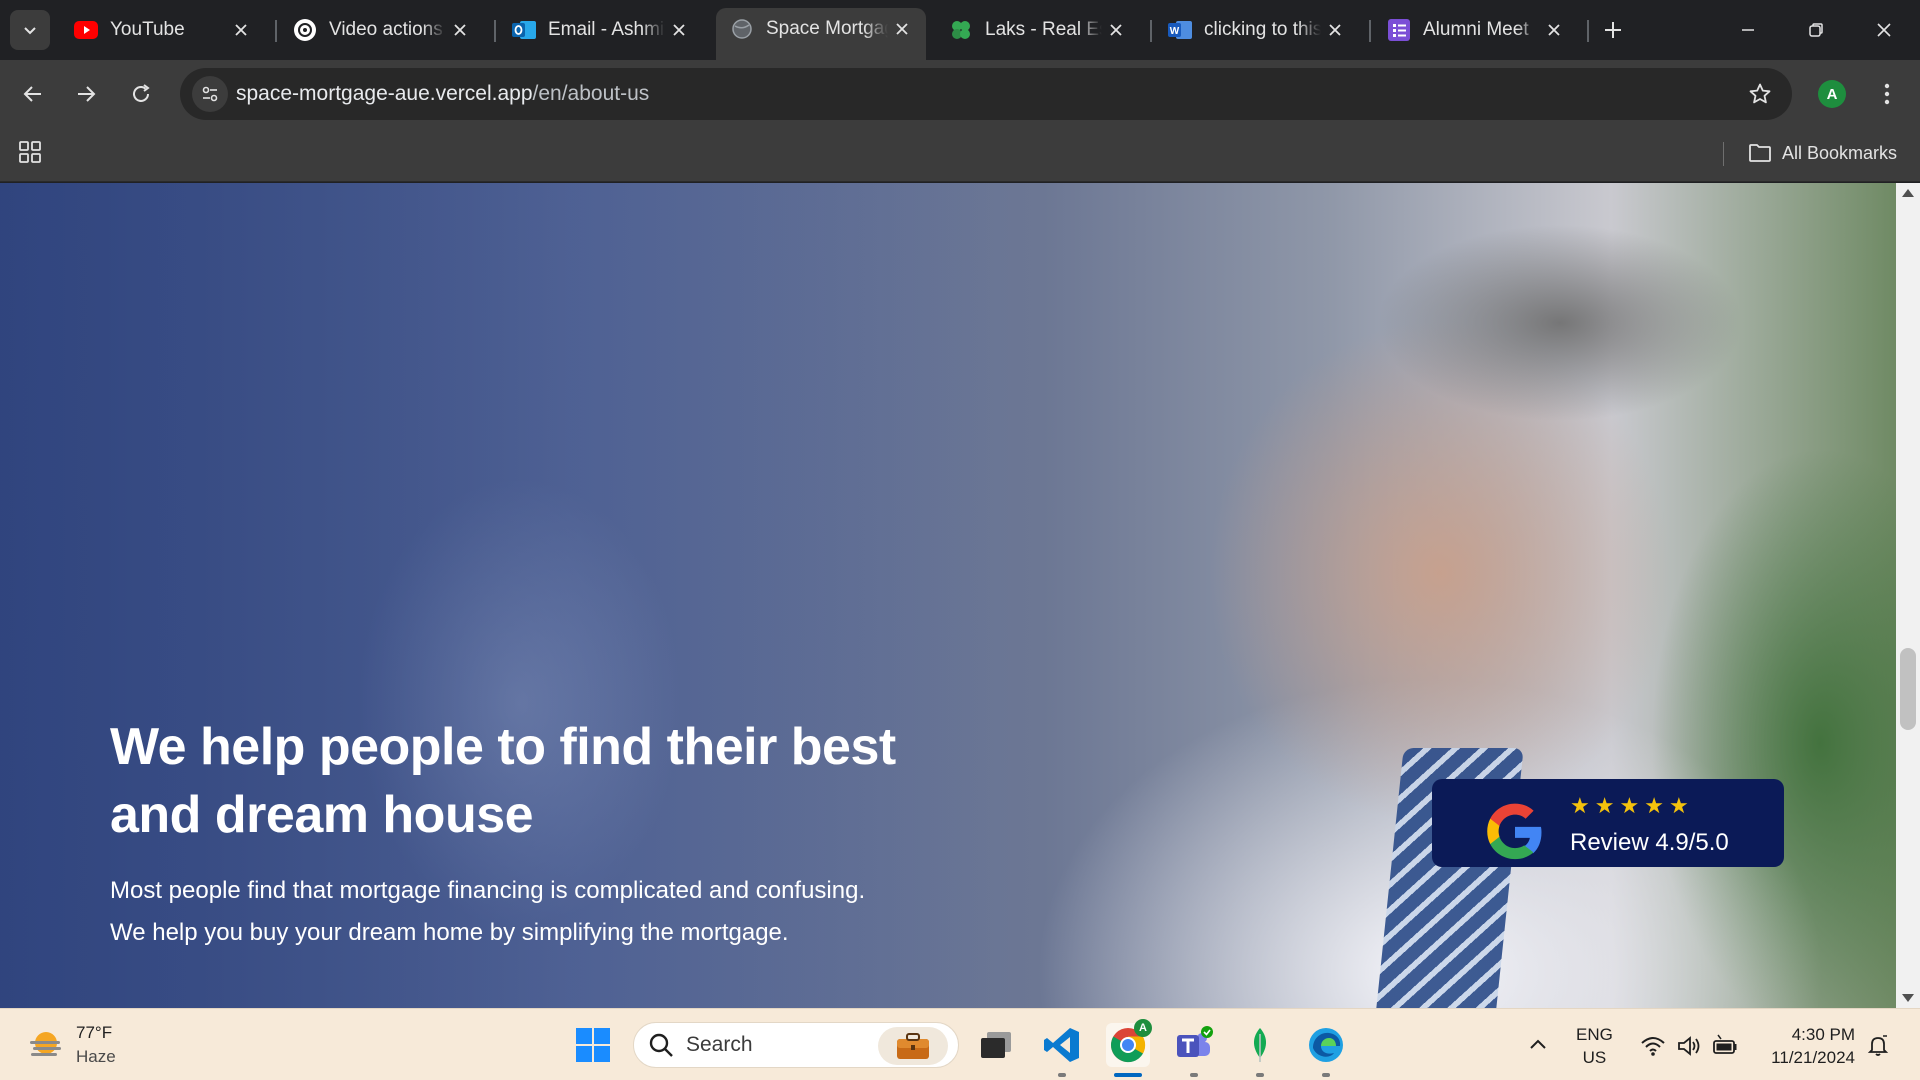 The height and width of the screenshot is (1080, 1920). Describe the element at coordinates (1723, 154) in the screenshot. I see `bookmarks-separator` at that location.